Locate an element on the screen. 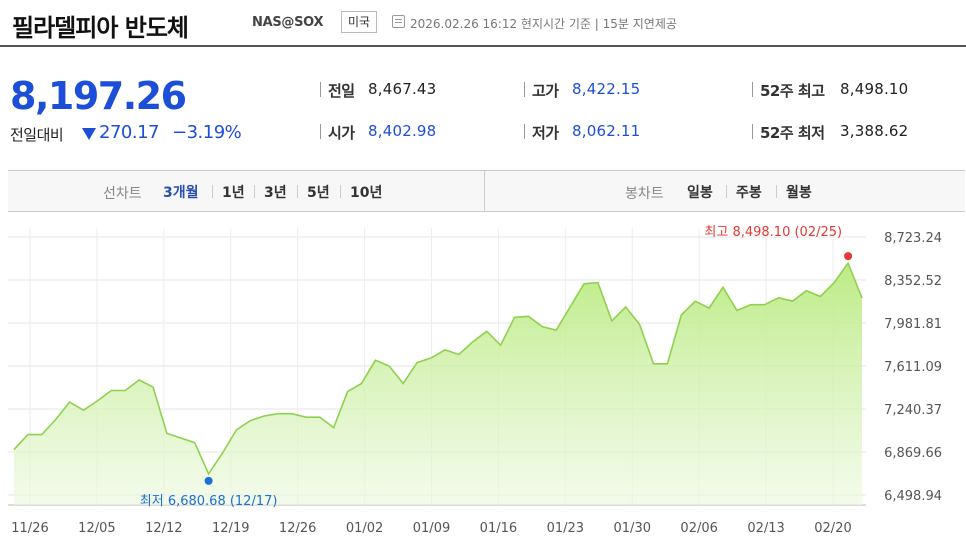 This screenshot has width=966, height=554. x-tick-label: 01/23 is located at coordinates (565, 528).